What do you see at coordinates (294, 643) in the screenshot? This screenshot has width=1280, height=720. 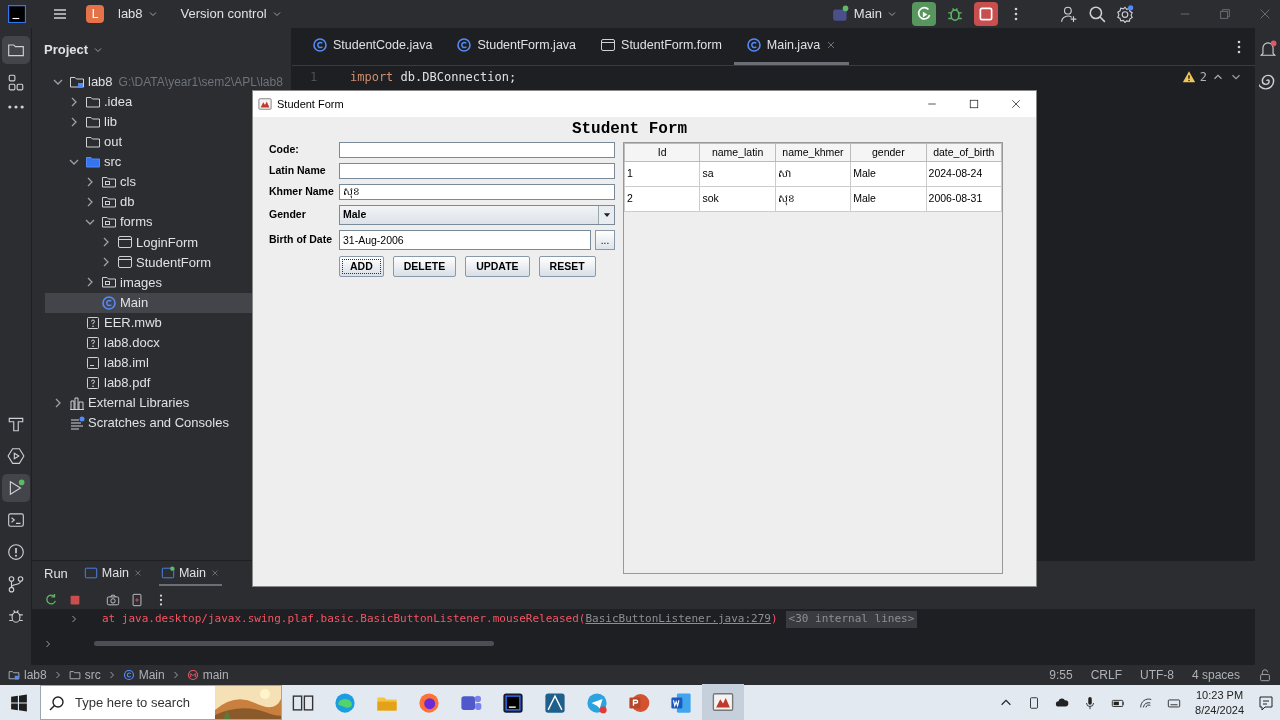 I see `scrollbar` at bounding box center [294, 643].